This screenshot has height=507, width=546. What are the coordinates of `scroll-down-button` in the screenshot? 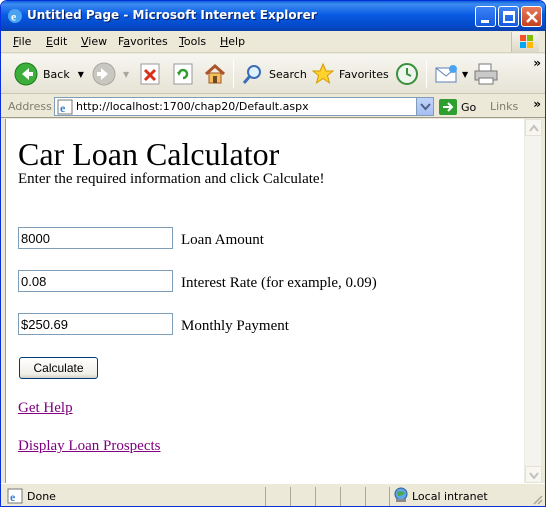 It's located at (533, 474).